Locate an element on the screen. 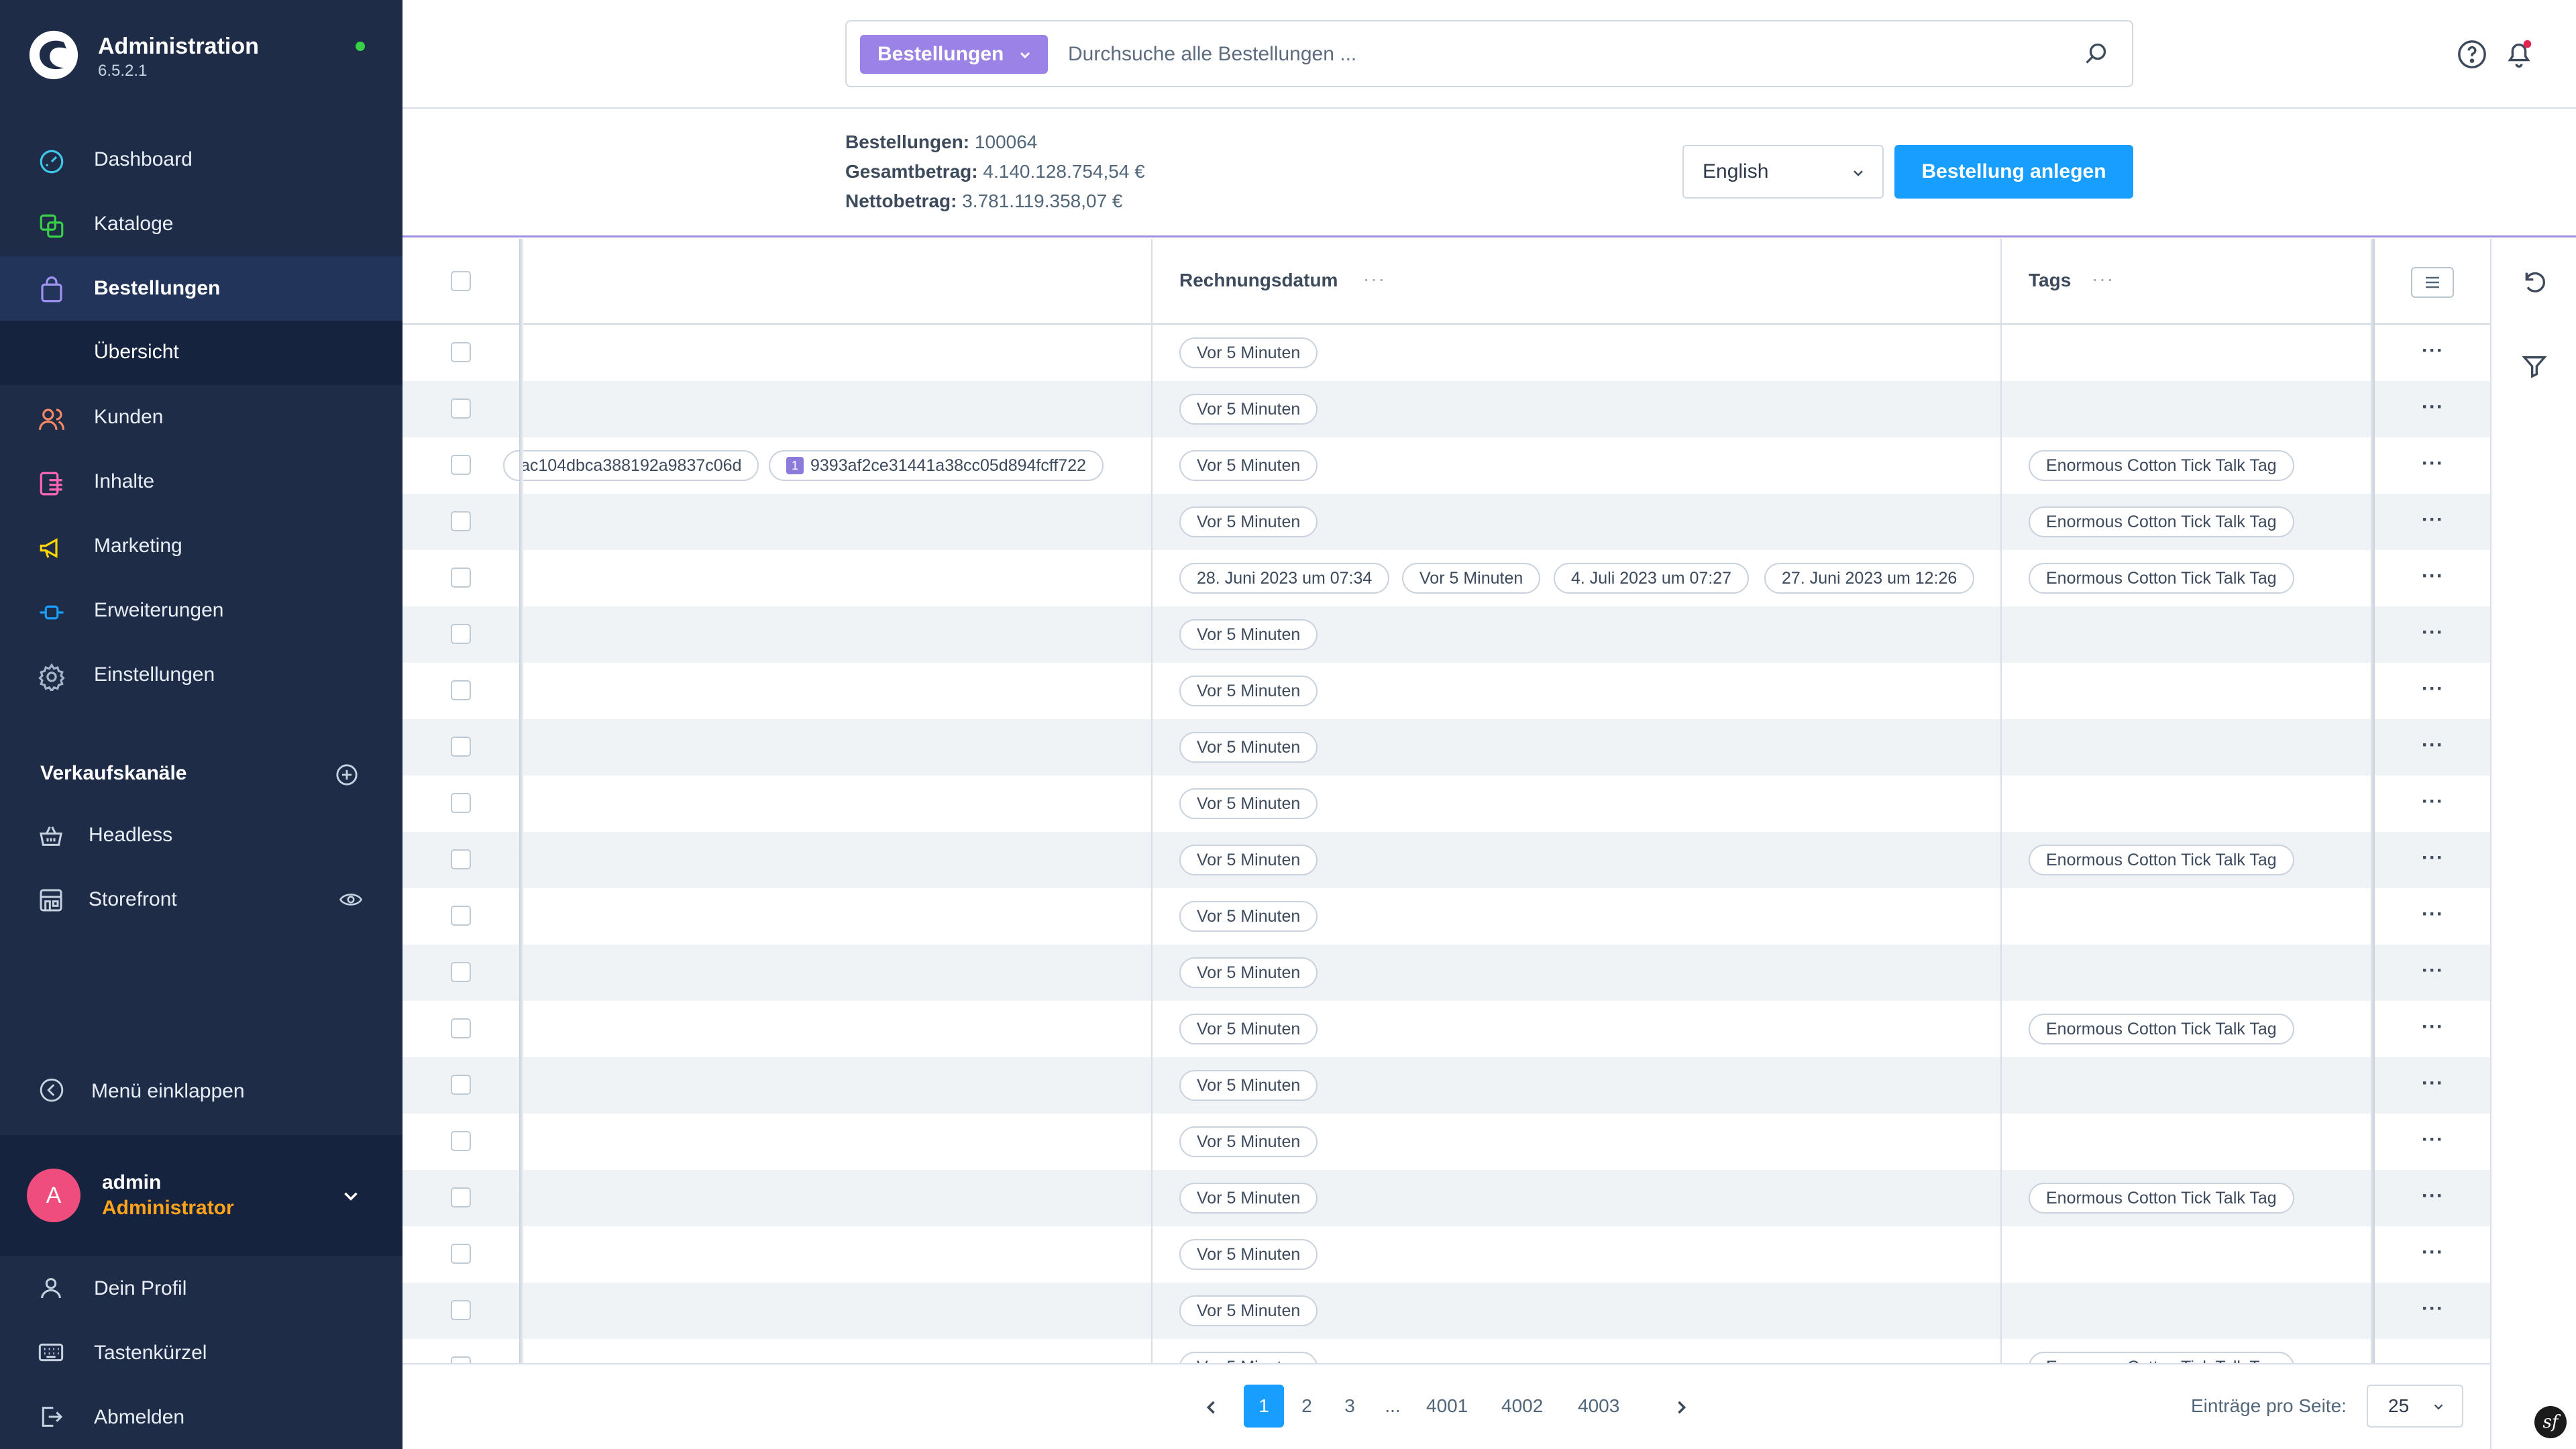 Image resolution: width=2576 pixels, height=1449 pixels. page-button: 1 is located at coordinates (1264, 1406).